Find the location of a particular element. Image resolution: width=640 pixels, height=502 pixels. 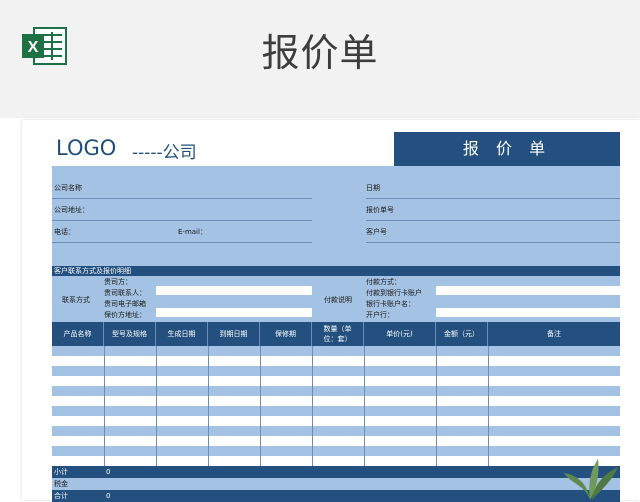

contact-label: 联系方式 is located at coordinates (76, 300).